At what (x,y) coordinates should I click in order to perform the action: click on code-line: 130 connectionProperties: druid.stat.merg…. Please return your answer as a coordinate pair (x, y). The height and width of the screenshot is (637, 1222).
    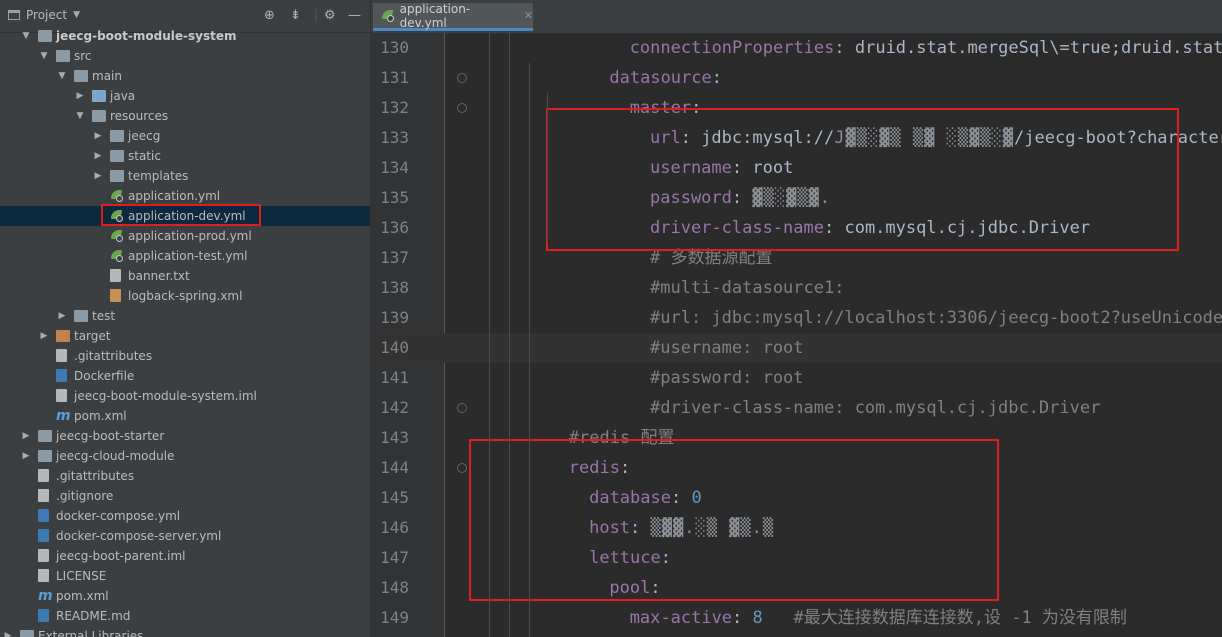
    Looking at the image, I should click on (796, 48).